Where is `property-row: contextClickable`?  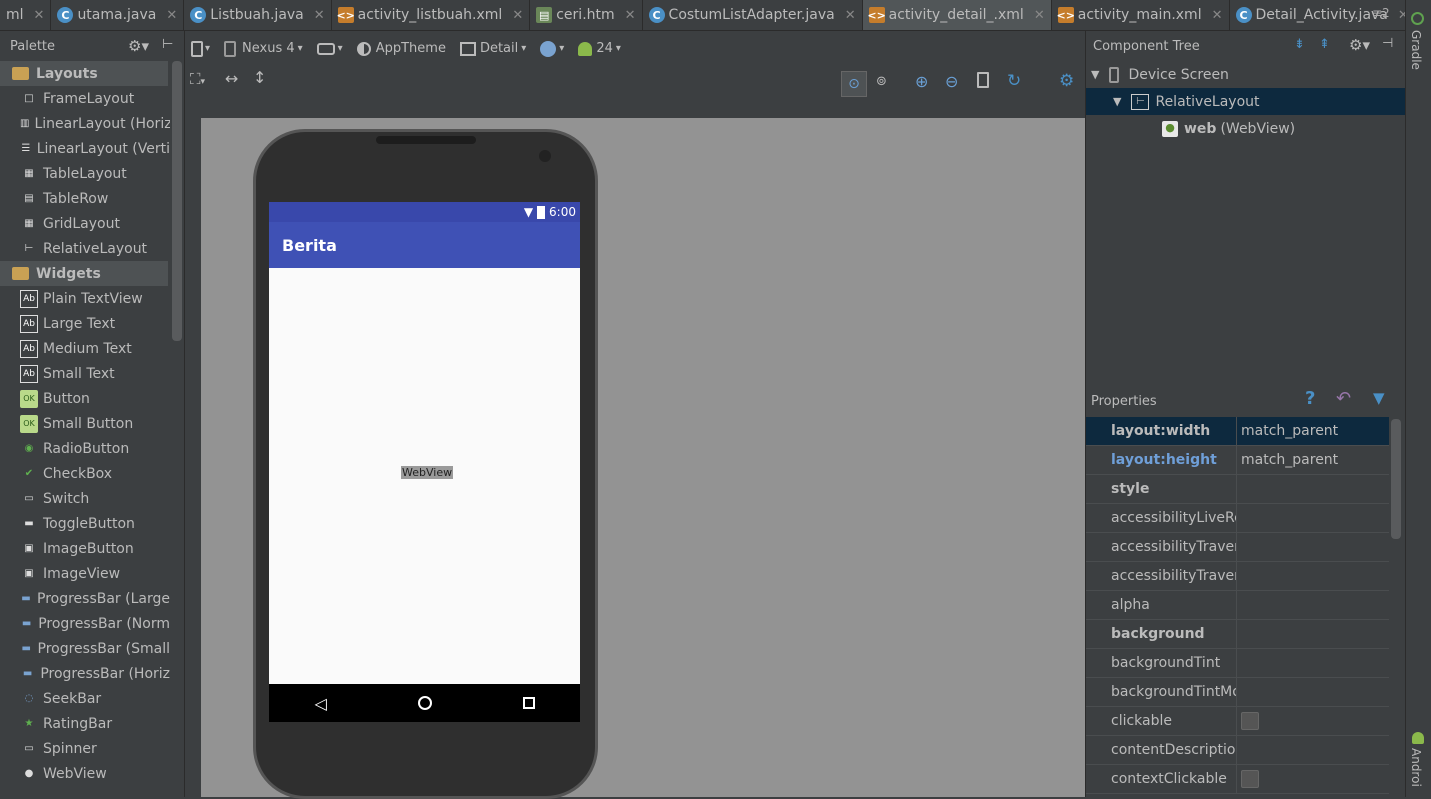
property-row: contextClickable is located at coordinates (1237, 779).